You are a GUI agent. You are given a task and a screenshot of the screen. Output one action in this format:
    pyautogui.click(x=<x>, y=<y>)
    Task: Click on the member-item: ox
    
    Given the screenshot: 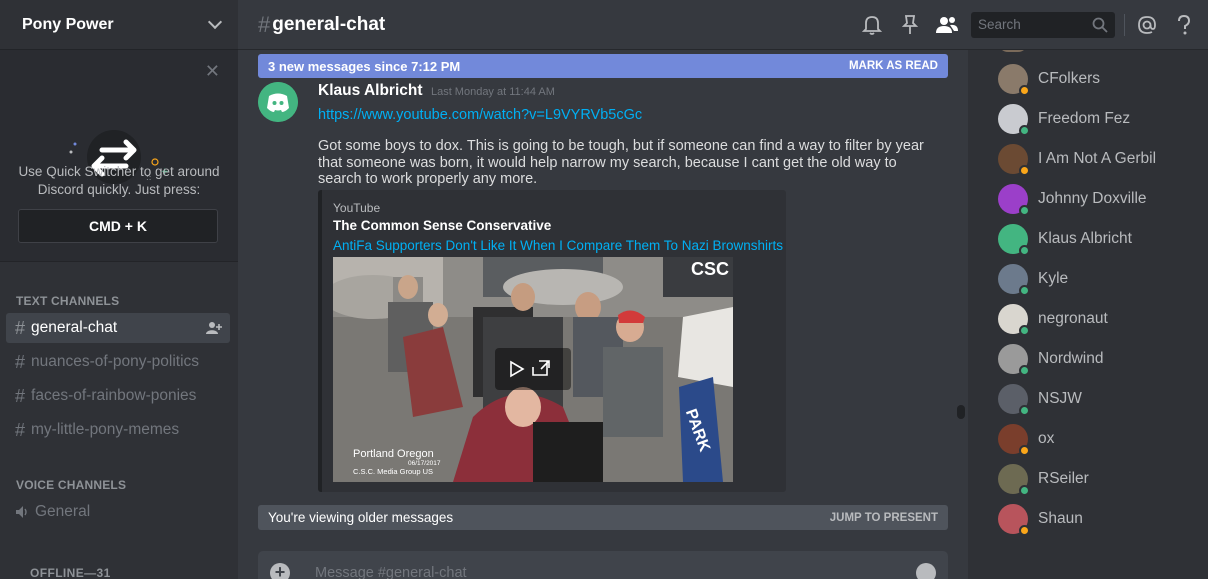 What is the action you would take?
    pyautogui.click(x=1026, y=439)
    